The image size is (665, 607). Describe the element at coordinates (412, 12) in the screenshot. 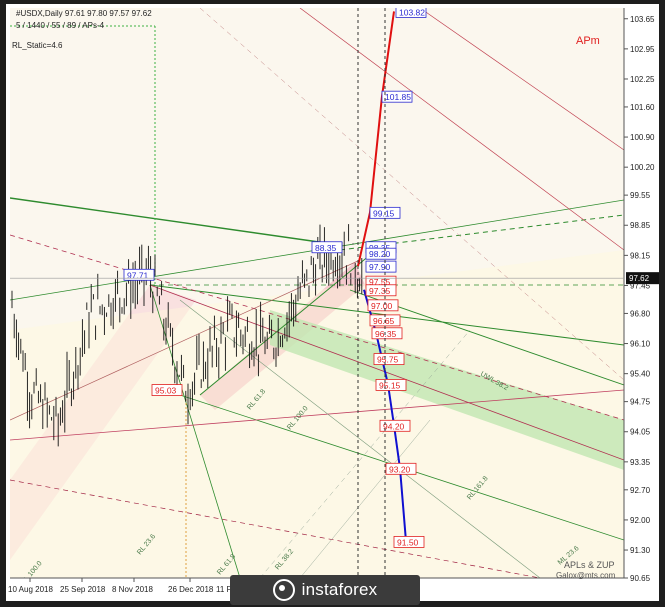

I see `level-label-3: 103.82` at that location.